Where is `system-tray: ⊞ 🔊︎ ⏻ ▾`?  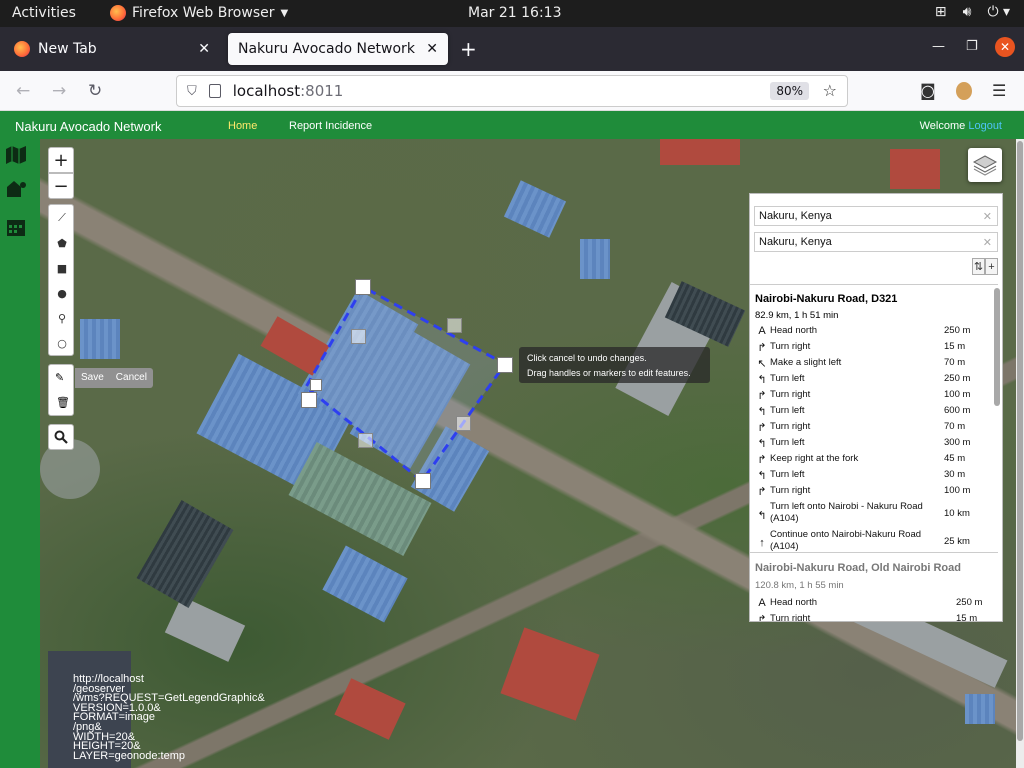 system-tray: ⊞ 🔊︎ ⏻ ▾ is located at coordinates (972, 12).